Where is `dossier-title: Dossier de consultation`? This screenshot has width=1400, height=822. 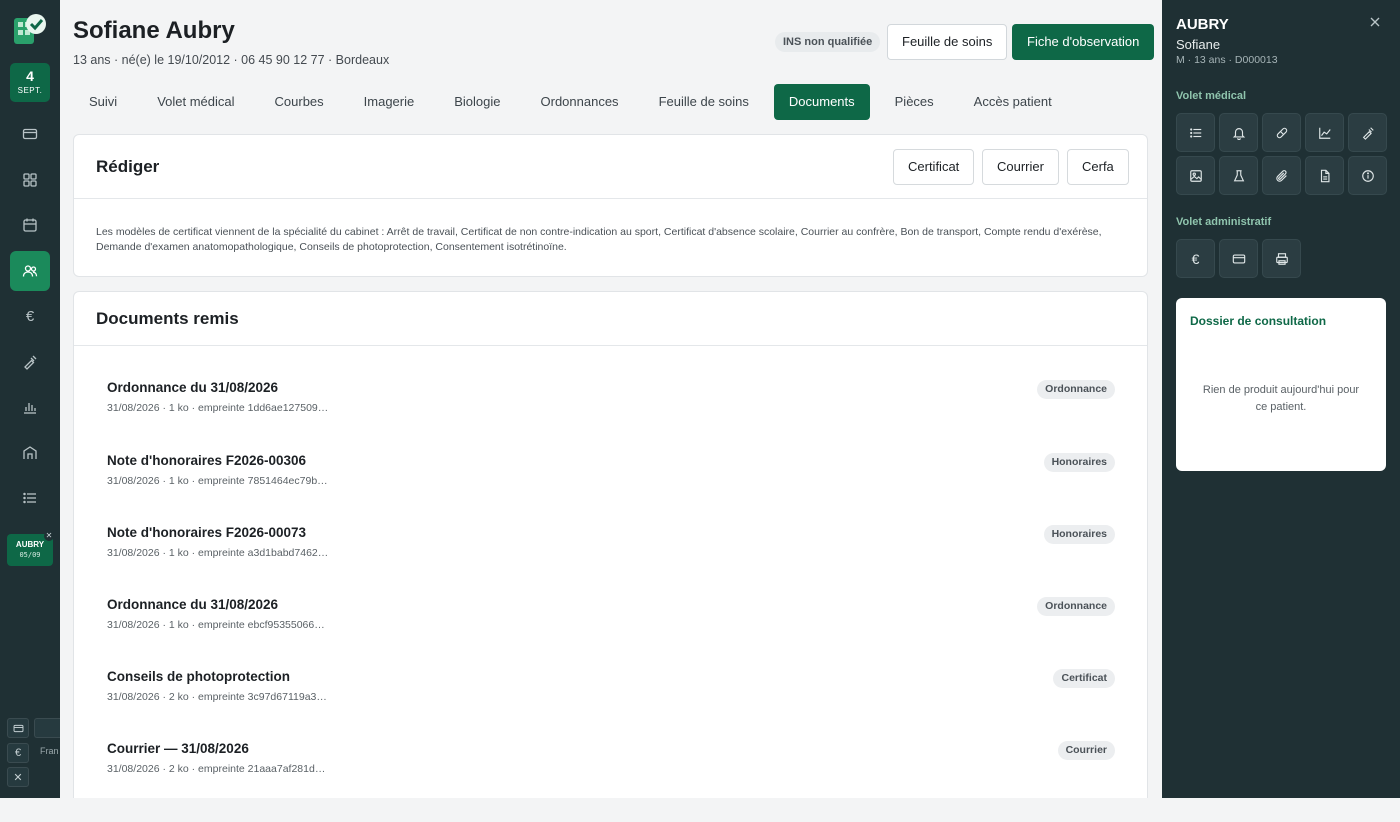
dossier-title: Dossier de consultation is located at coordinates (1258, 321).